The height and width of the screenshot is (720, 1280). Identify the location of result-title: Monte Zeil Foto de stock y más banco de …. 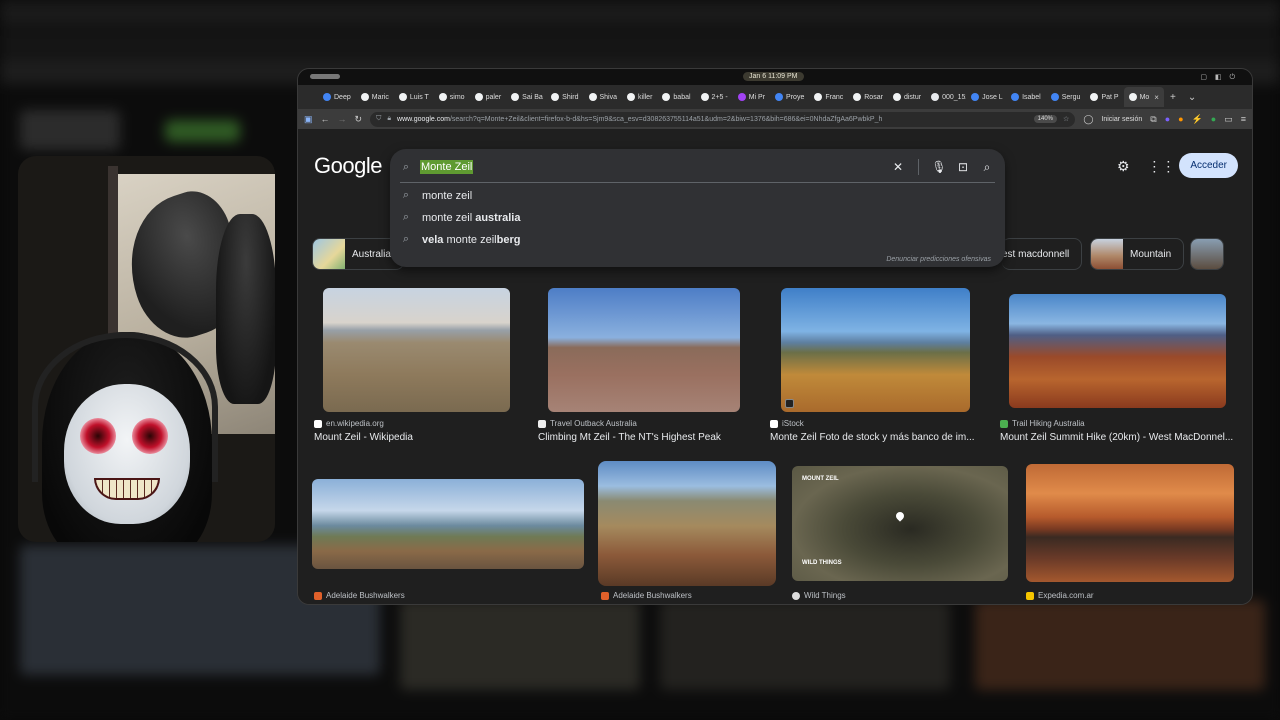
(875, 437).